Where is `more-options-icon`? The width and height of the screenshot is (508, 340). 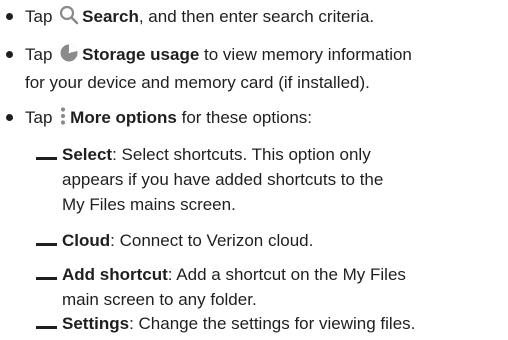 more-options-icon is located at coordinates (63, 119).